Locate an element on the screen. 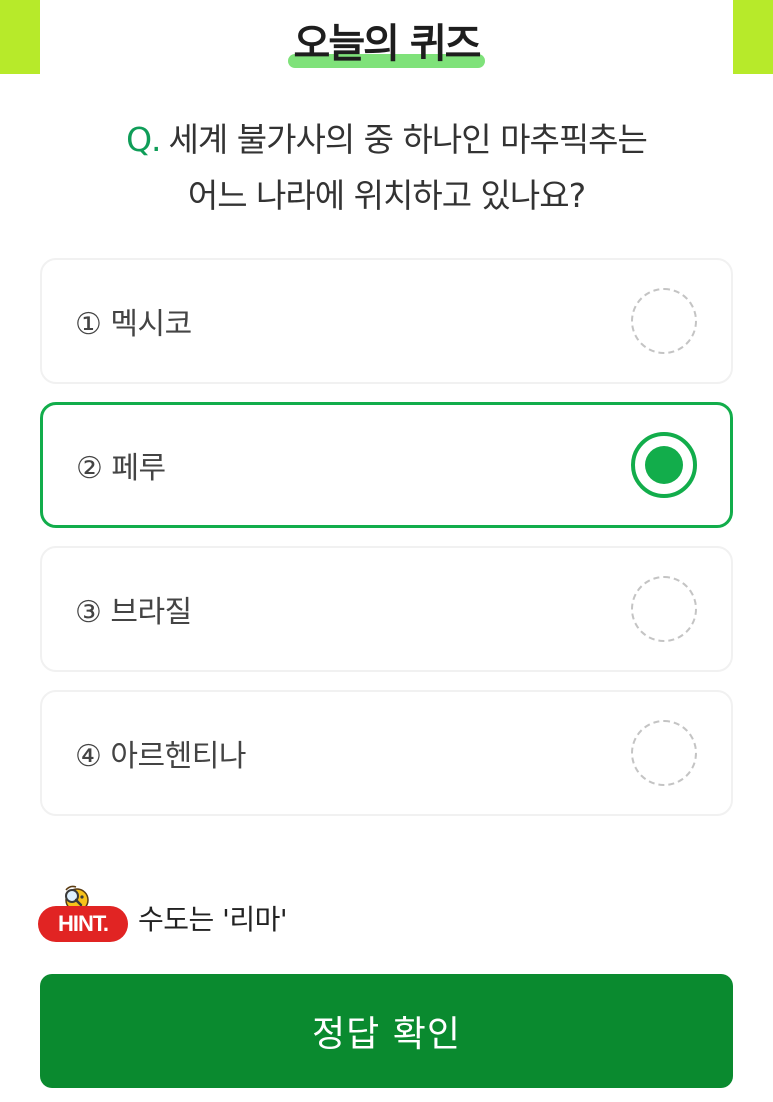 This screenshot has height=1102, width=773. confirm-answer-button: 정답 확인 is located at coordinates (386, 1031).